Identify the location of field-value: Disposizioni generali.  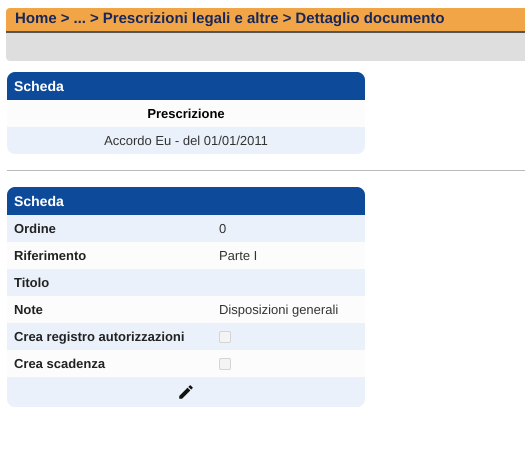
(278, 309).